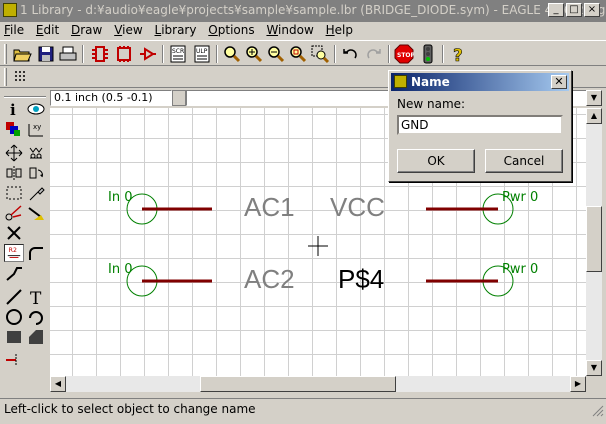  Describe the element at coordinates (36, 193) in the screenshot. I see `change-icon` at that location.